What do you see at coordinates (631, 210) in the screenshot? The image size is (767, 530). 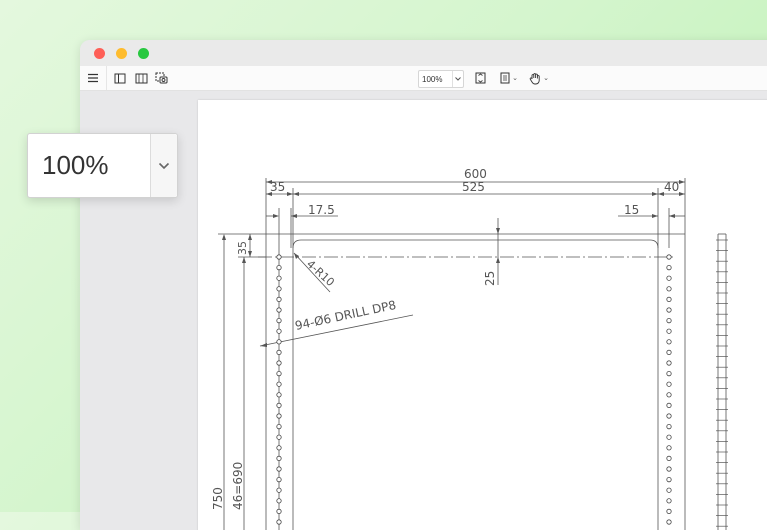 I see `dim-right-offset: 15` at bounding box center [631, 210].